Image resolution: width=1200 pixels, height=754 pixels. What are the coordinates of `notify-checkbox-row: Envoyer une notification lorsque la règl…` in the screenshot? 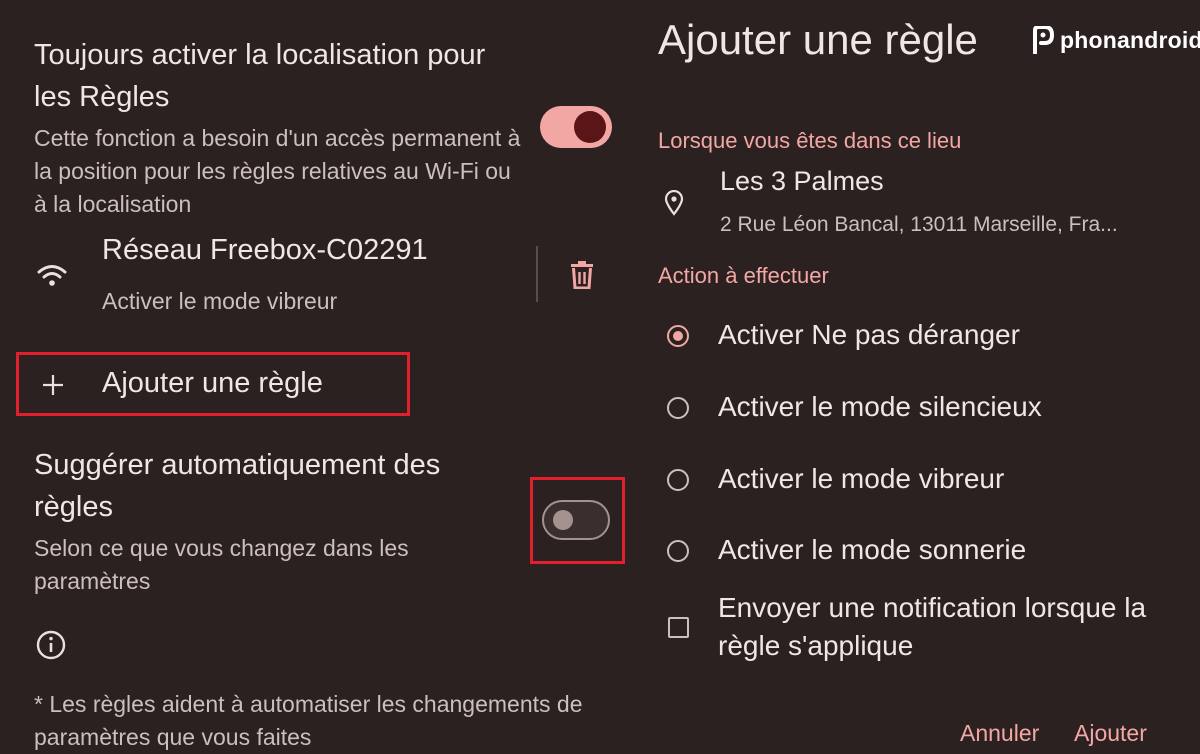 It's located at (923, 629).